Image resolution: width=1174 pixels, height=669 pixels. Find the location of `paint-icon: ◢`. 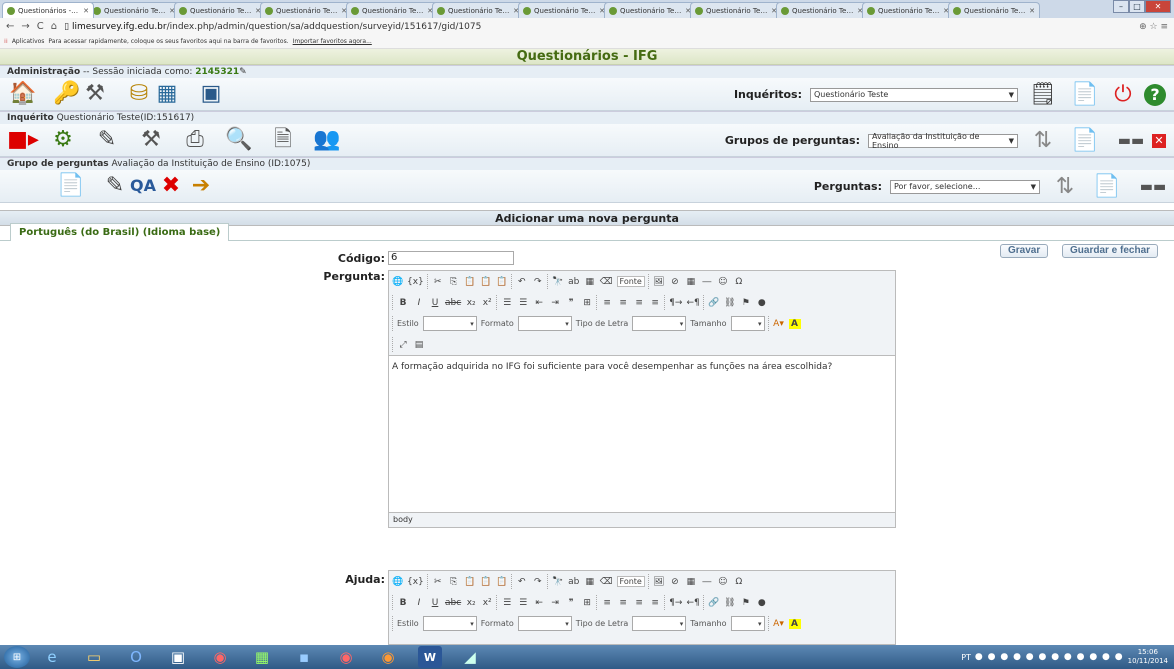

paint-icon: ◢ is located at coordinates (470, 657).